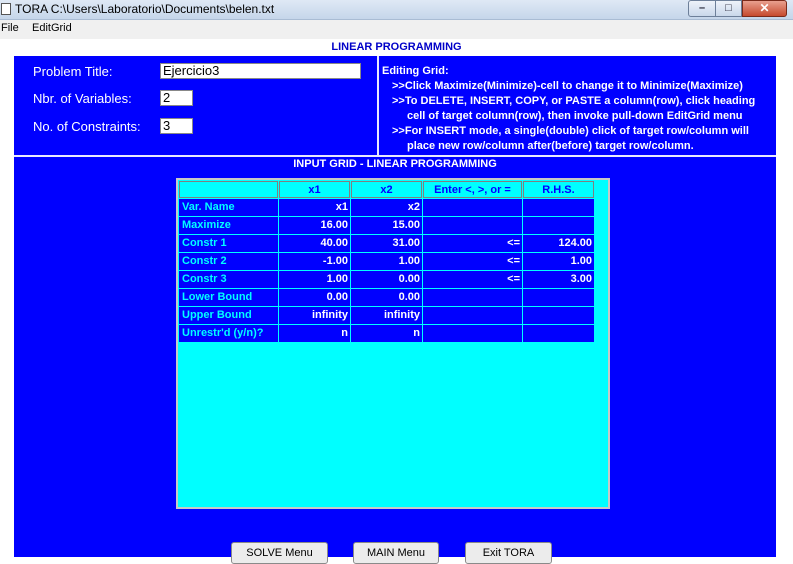 The width and height of the screenshot is (793, 564). I want to click on solve-menu-button: SOLVE Menu, so click(279, 553).